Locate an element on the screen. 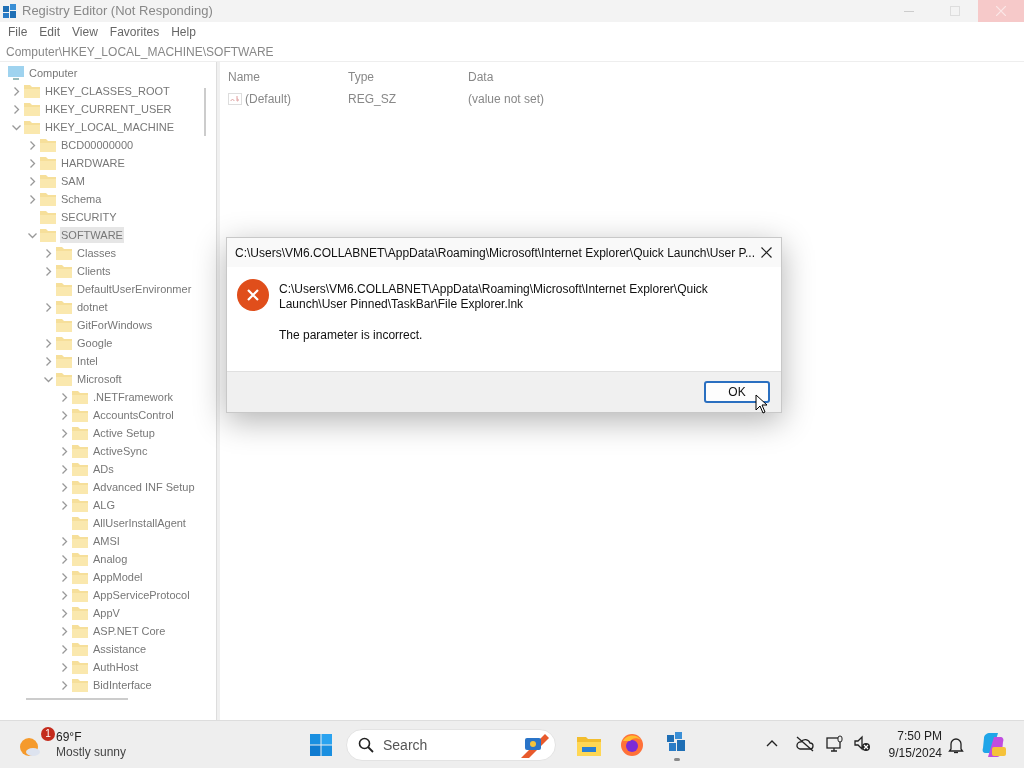 Image resolution: width=1024 pixels, height=768 pixels. tree-item: Analog is located at coordinates (110, 559).